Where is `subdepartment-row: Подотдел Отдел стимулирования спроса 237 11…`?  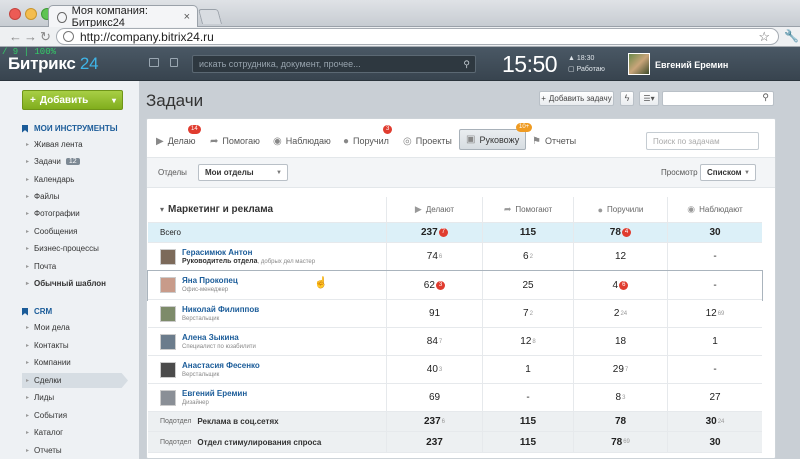
subdepartment-row: Подотдел Отдел стимулирования спроса 237 11… is located at coordinates (455, 442).